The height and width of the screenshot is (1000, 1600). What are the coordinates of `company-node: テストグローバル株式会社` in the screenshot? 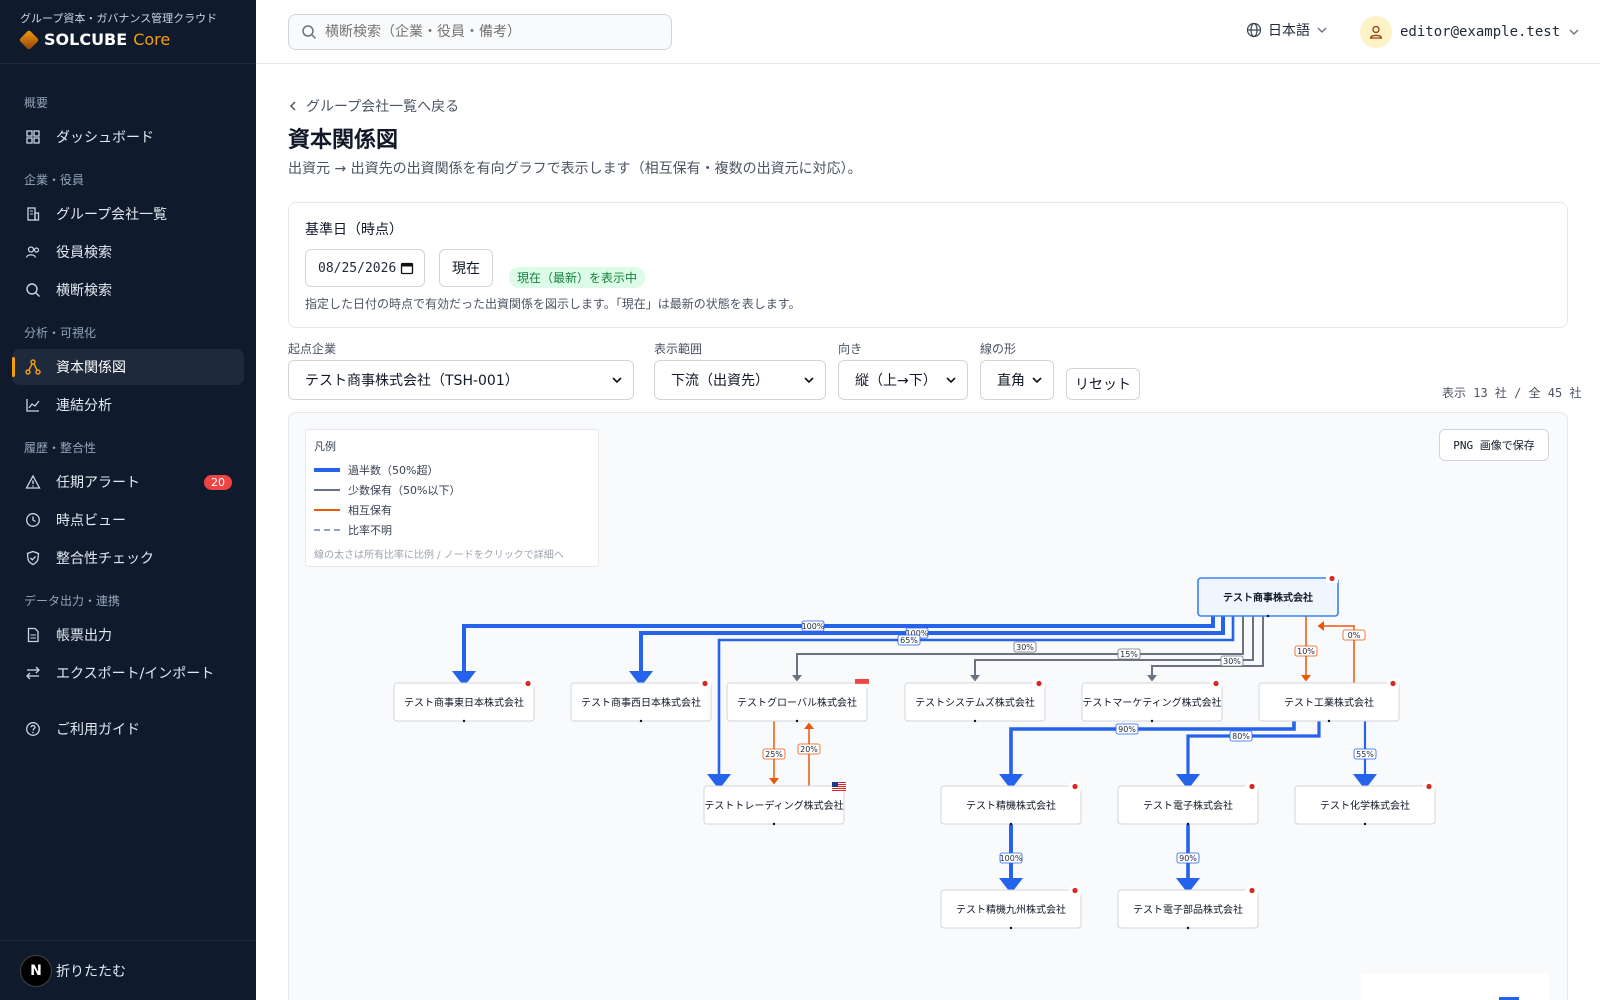 It's located at (798, 701).